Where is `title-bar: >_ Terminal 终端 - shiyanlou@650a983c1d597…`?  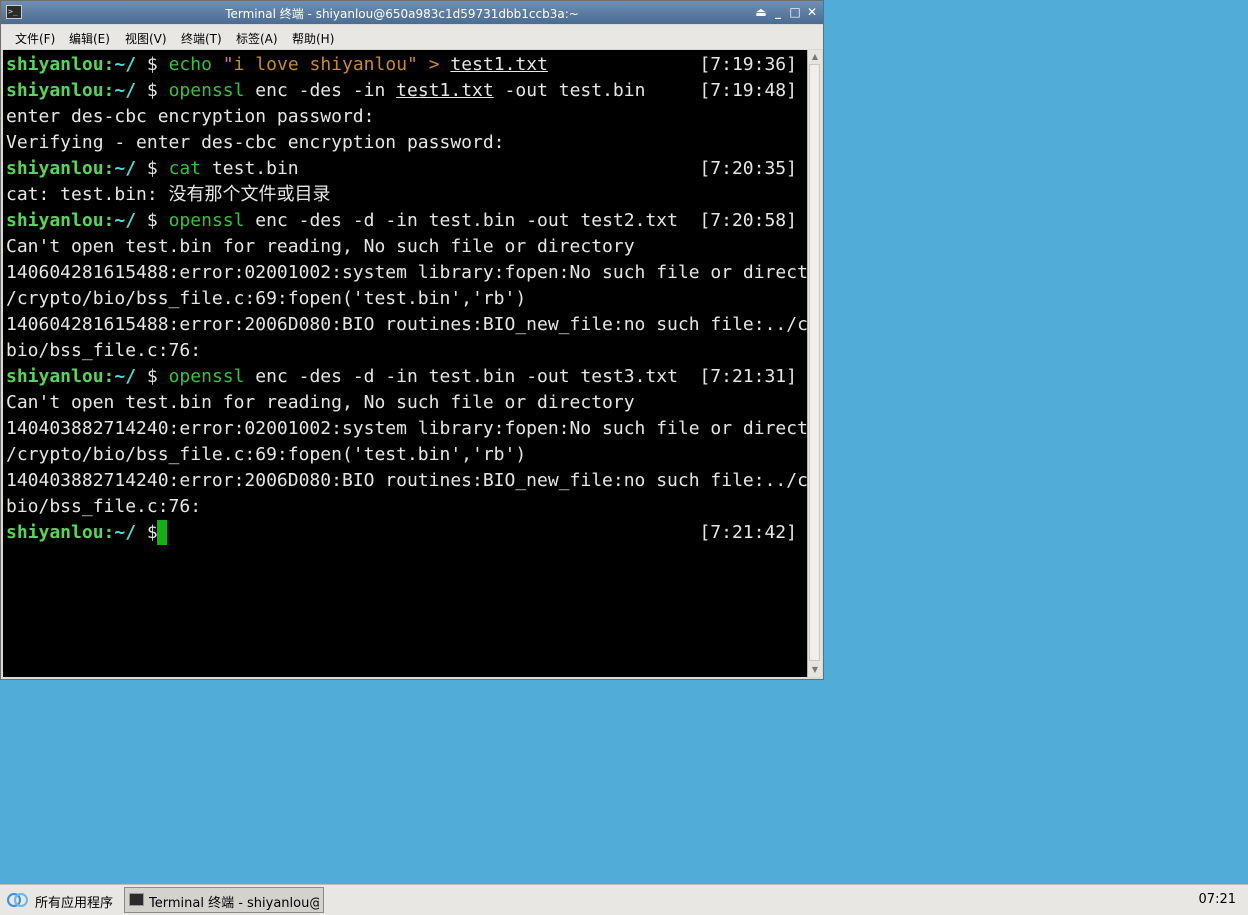 title-bar: >_ Terminal 终端 - shiyanlou@650a983c1d597… is located at coordinates (412, 12).